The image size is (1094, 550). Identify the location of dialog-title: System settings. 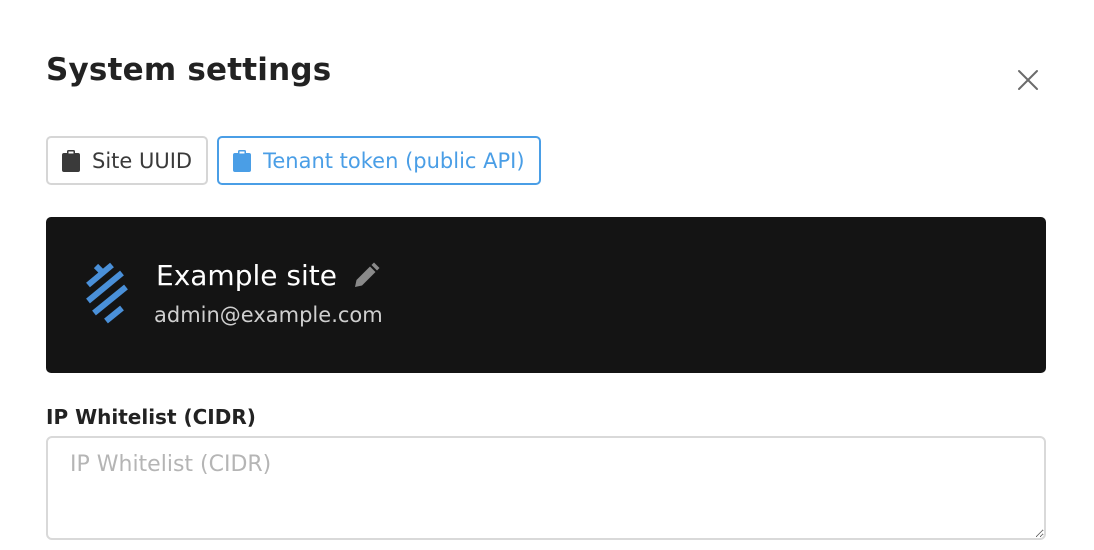
(189, 70).